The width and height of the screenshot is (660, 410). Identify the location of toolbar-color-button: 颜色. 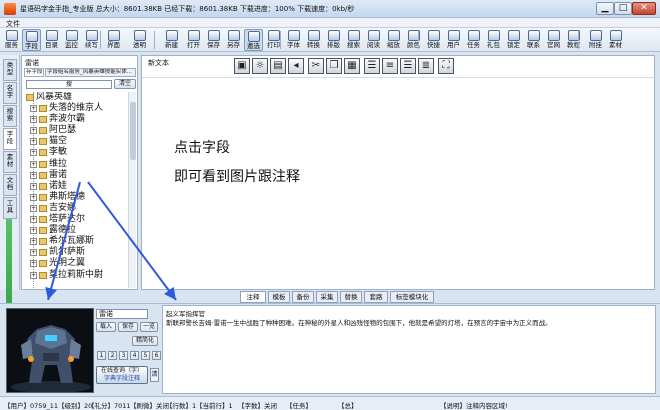
(413, 40).